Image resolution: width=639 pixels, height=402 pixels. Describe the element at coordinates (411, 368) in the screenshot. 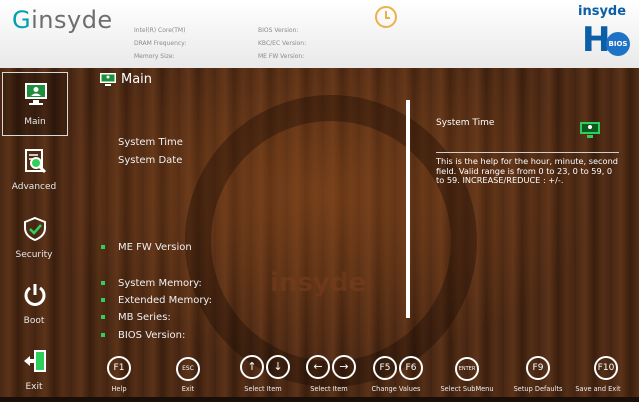

I see `f6-key: F6` at that location.